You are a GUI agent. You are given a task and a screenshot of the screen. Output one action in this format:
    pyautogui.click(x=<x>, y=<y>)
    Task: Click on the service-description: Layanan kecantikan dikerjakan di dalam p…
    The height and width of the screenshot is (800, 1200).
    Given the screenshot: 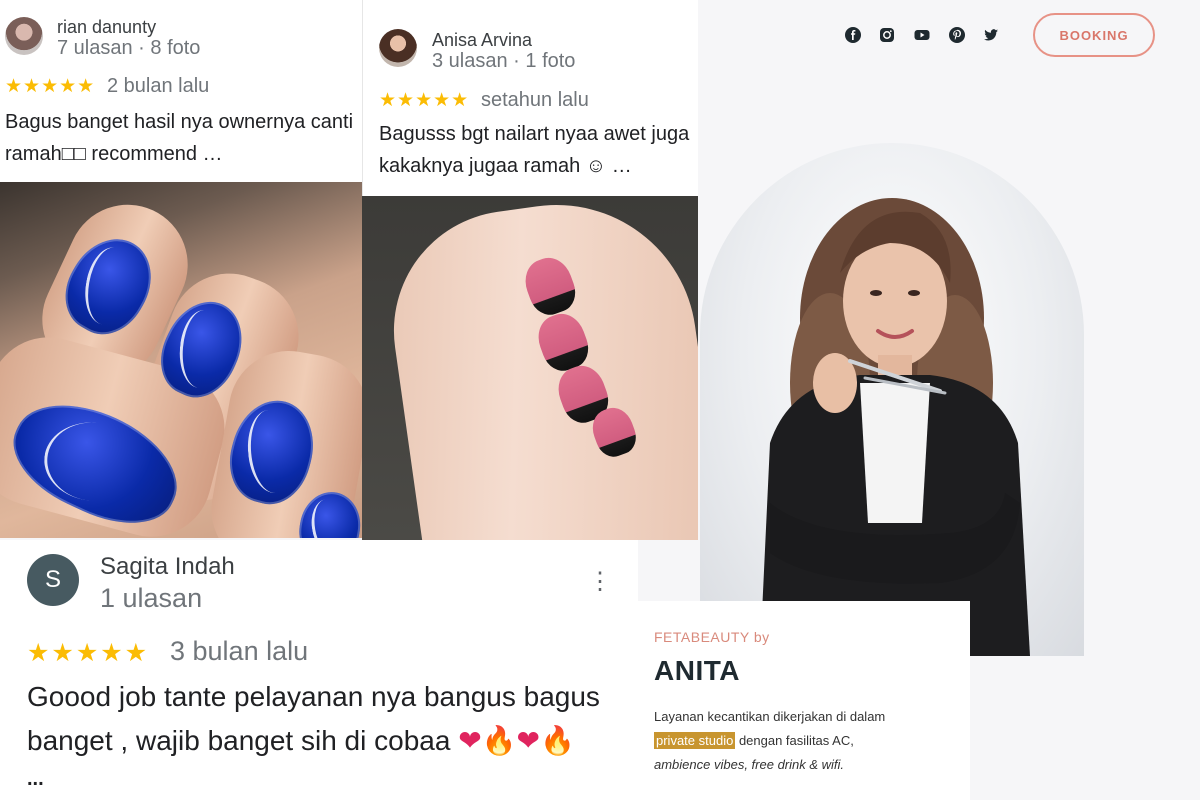 What is the action you would take?
    pyautogui.click(x=804, y=741)
    